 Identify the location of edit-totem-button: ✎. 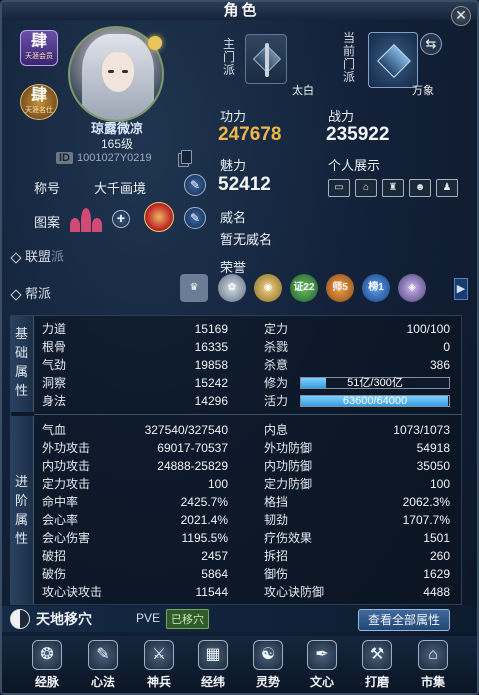
(195, 218).